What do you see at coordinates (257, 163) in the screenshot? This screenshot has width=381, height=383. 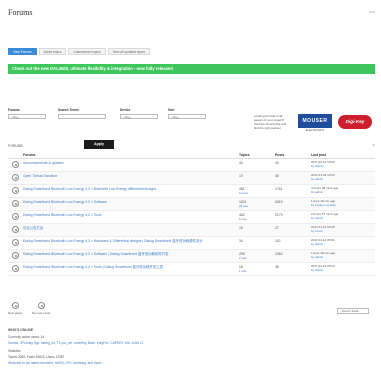 I see `topics-cell: 43` at bounding box center [257, 163].